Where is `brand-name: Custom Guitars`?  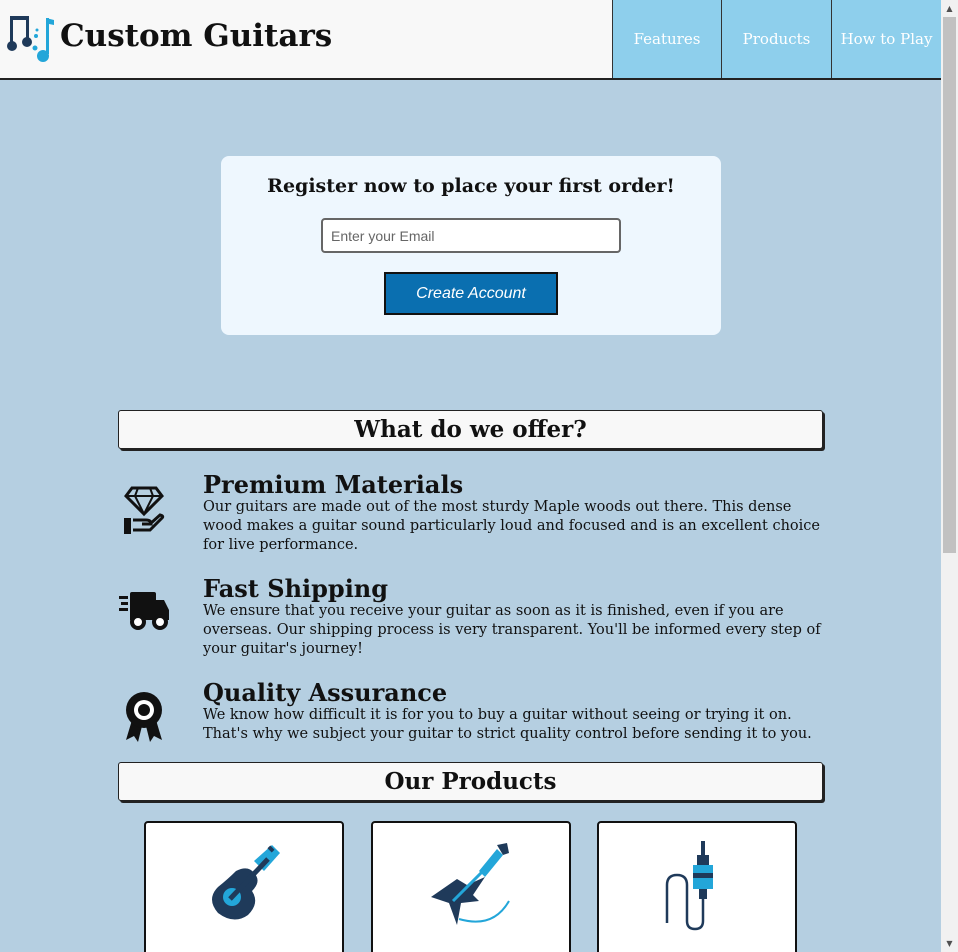
brand-name: Custom Guitars is located at coordinates (196, 36).